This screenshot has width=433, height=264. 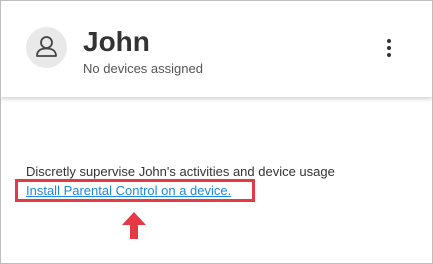 What do you see at coordinates (134, 225) in the screenshot?
I see `up-arrow-icon` at bounding box center [134, 225].